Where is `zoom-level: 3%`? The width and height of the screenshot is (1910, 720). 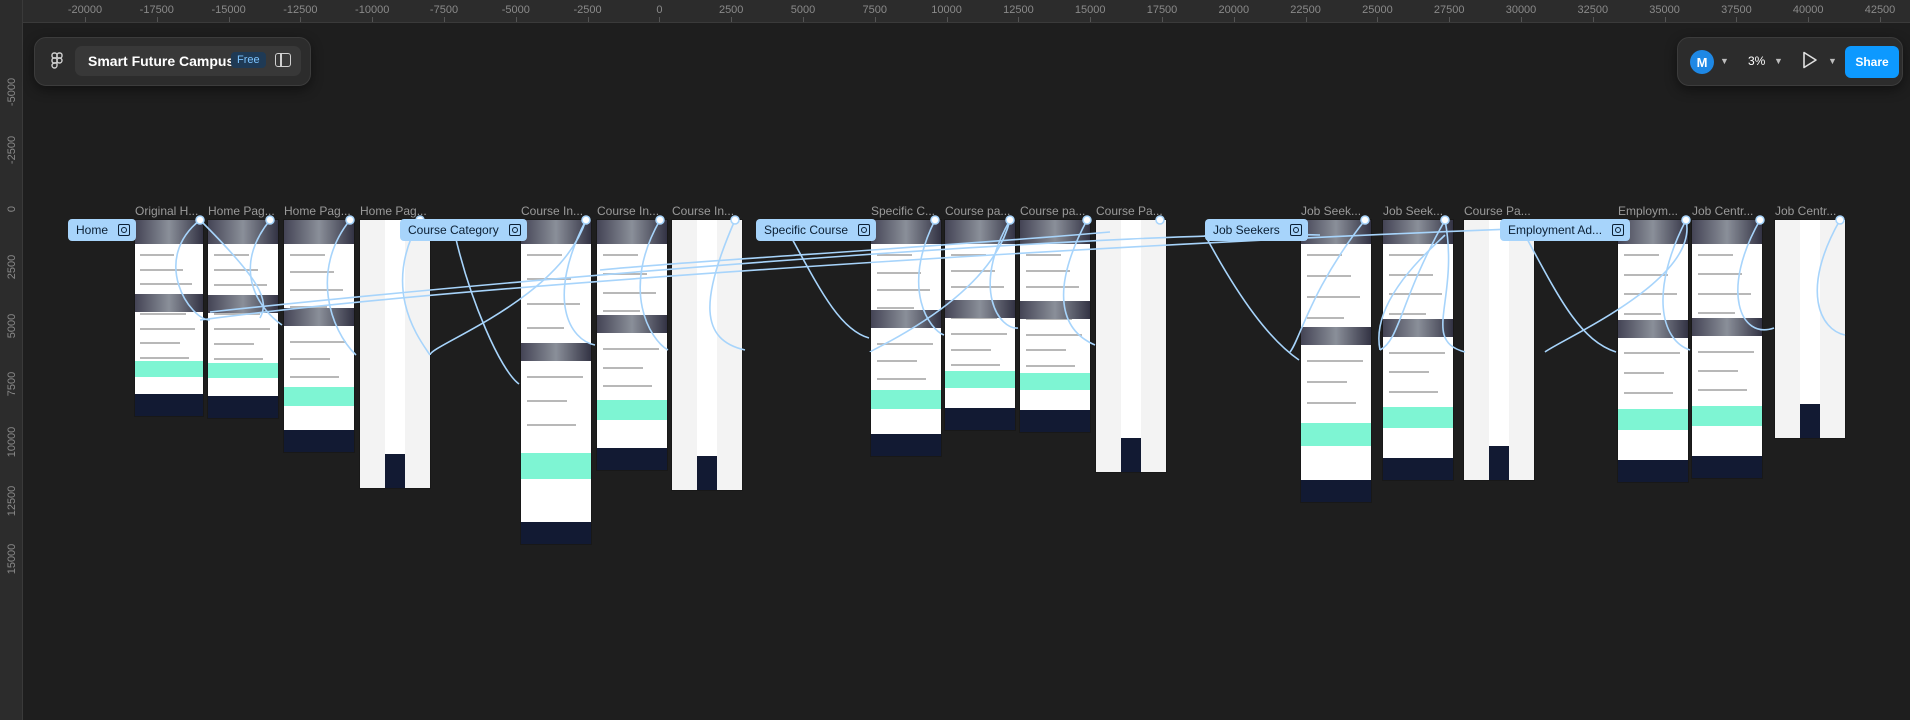 zoom-level: 3% is located at coordinates (1756, 61).